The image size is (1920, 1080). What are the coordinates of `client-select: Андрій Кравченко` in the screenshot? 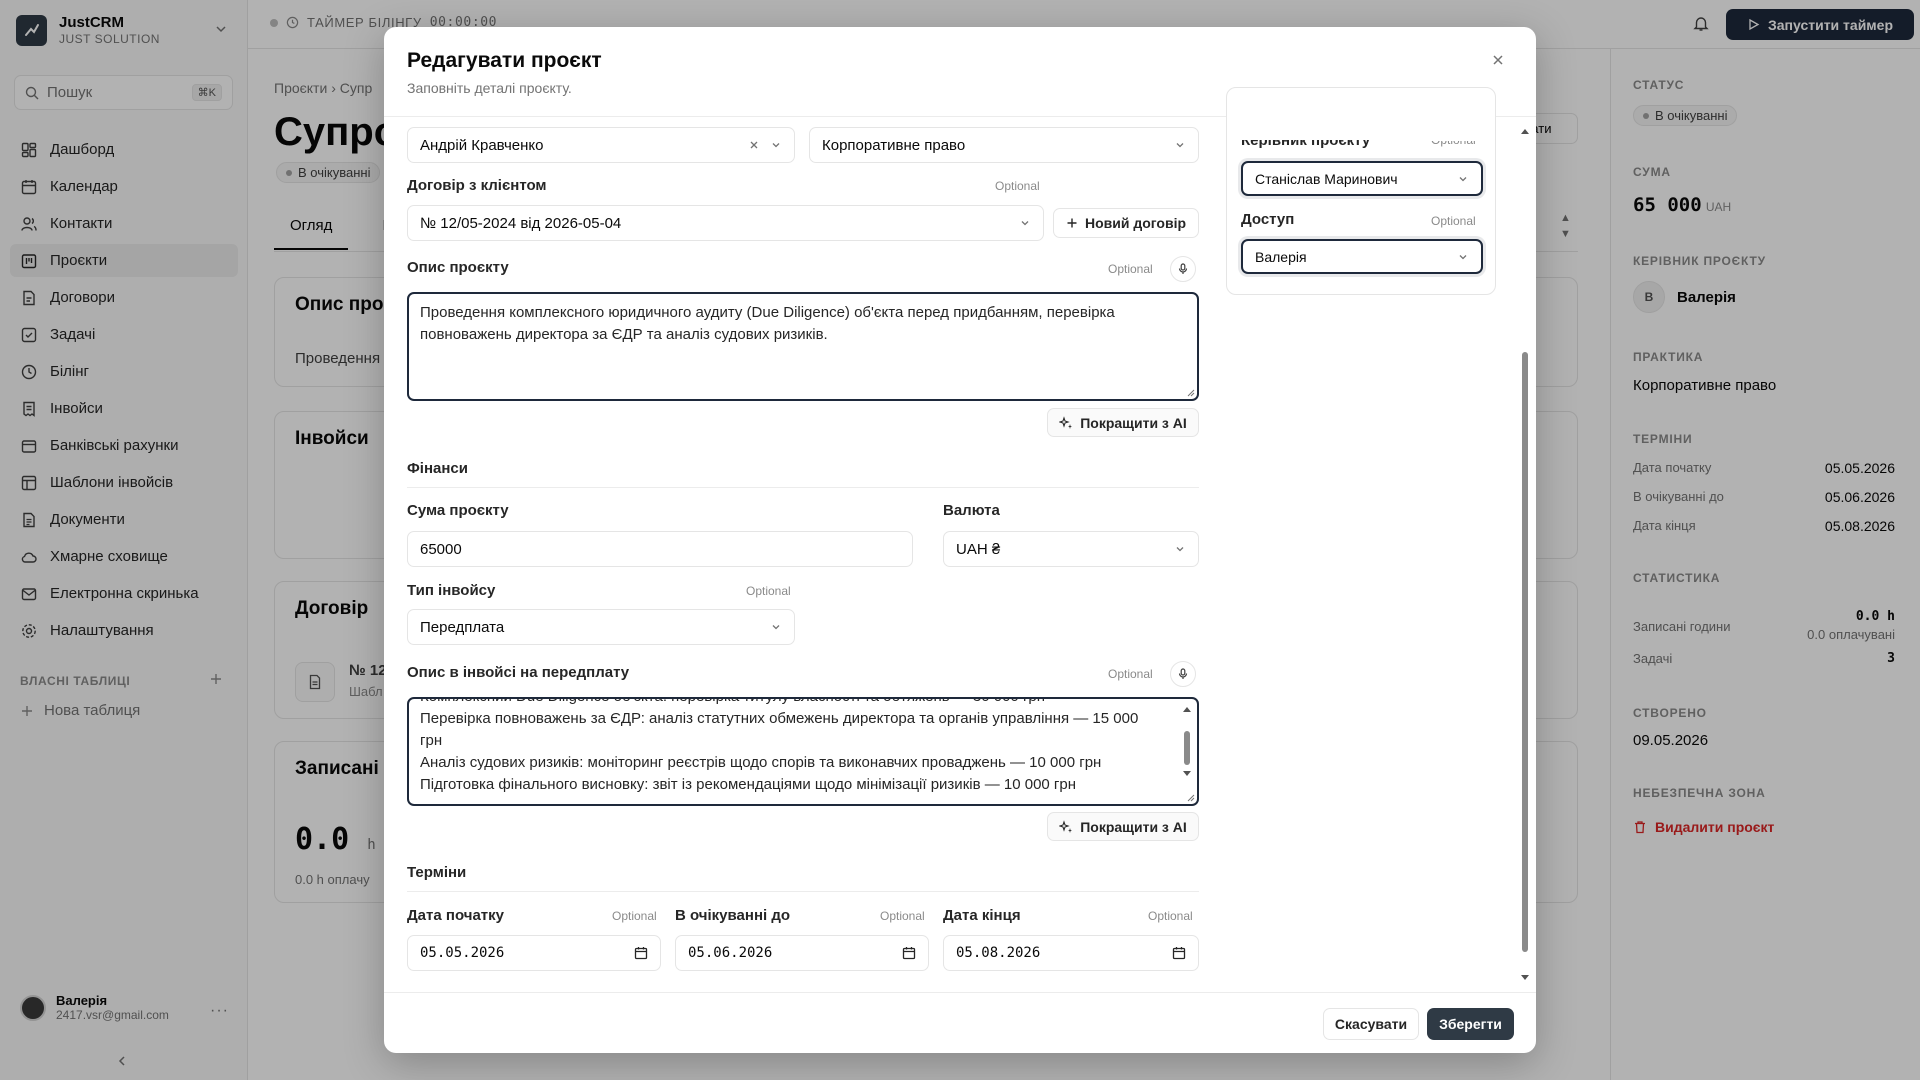 It's located at (601, 145).